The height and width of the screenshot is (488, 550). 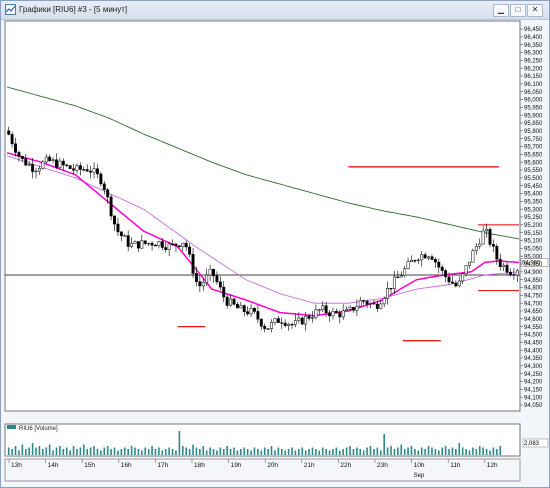 What do you see at coordinates (533, 265) in the screenshot?
I see `y-tick-label: 94,950` at bounding box center [533, 265].